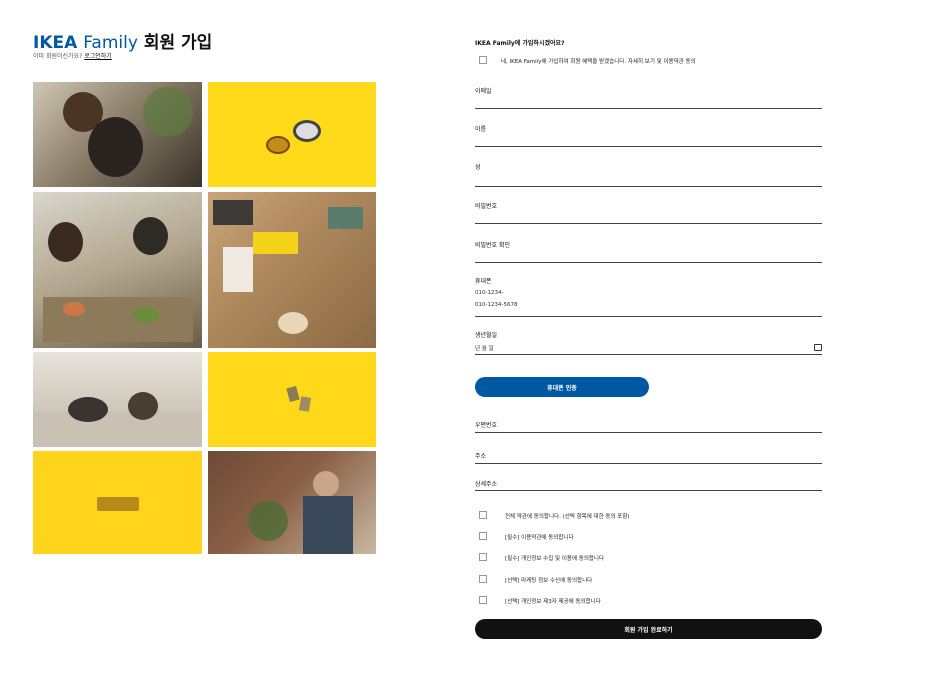 The width and height of the screenshot is (940, 680). I want to click on consent-privacy-checkbox, so click(483, 557).